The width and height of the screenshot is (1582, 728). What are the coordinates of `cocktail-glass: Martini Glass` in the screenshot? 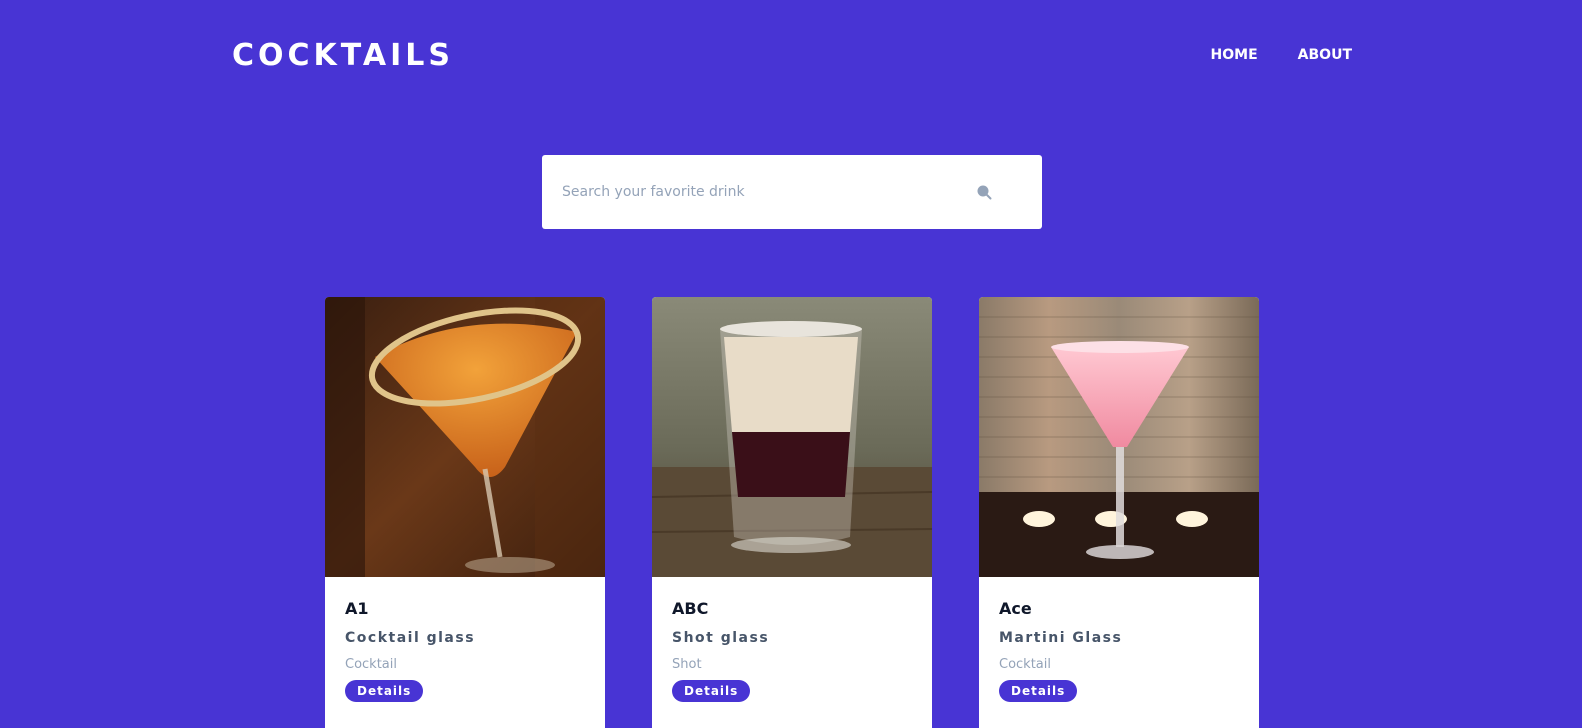 It's located at (1061, 638).